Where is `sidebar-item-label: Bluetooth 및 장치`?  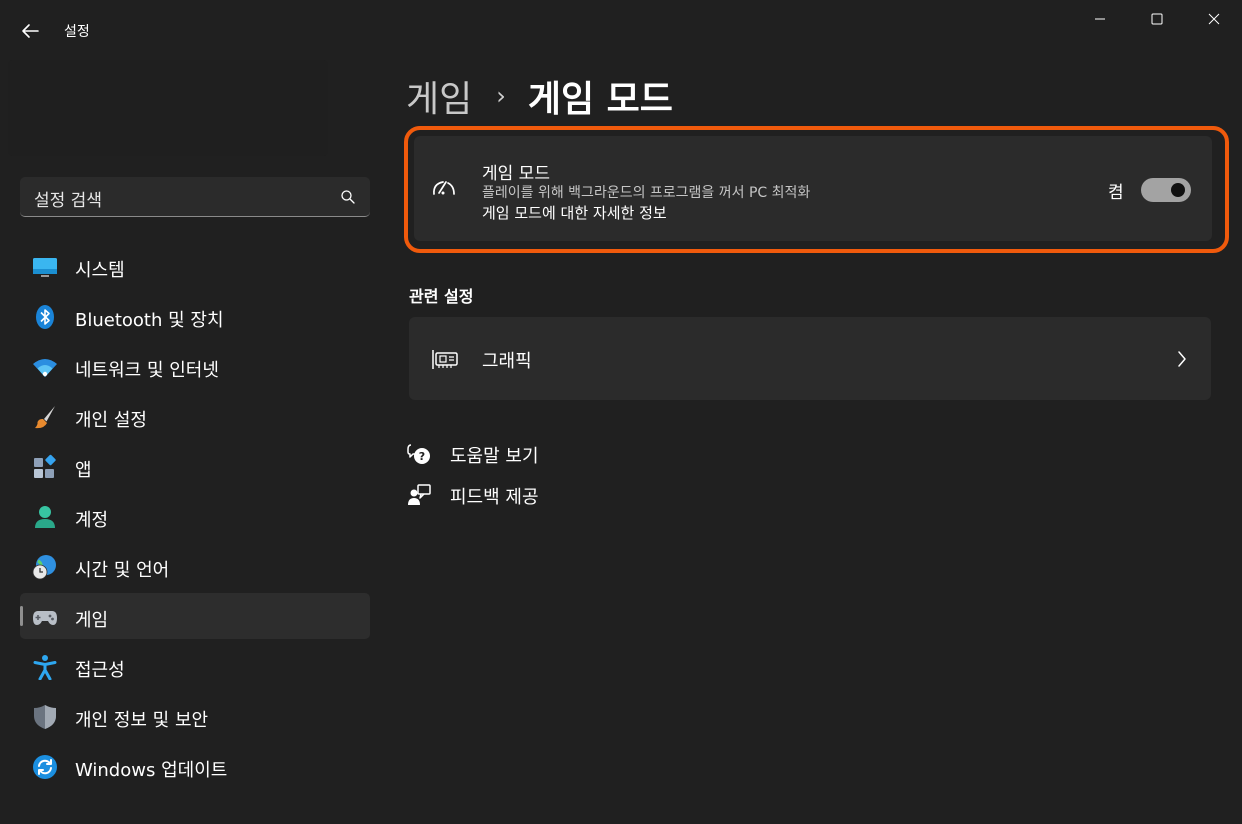 sidebar-item-label: Bluetooth 및 장치 is located at coordinates (149, 320).